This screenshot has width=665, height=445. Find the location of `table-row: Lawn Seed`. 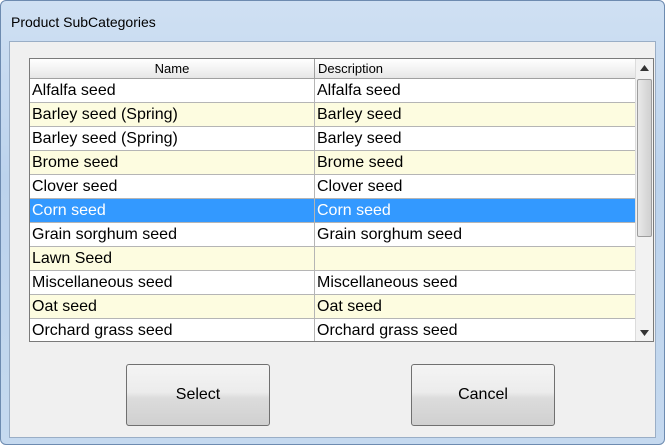

table-row: Lawn Seed is located at coordinates (332, 259).